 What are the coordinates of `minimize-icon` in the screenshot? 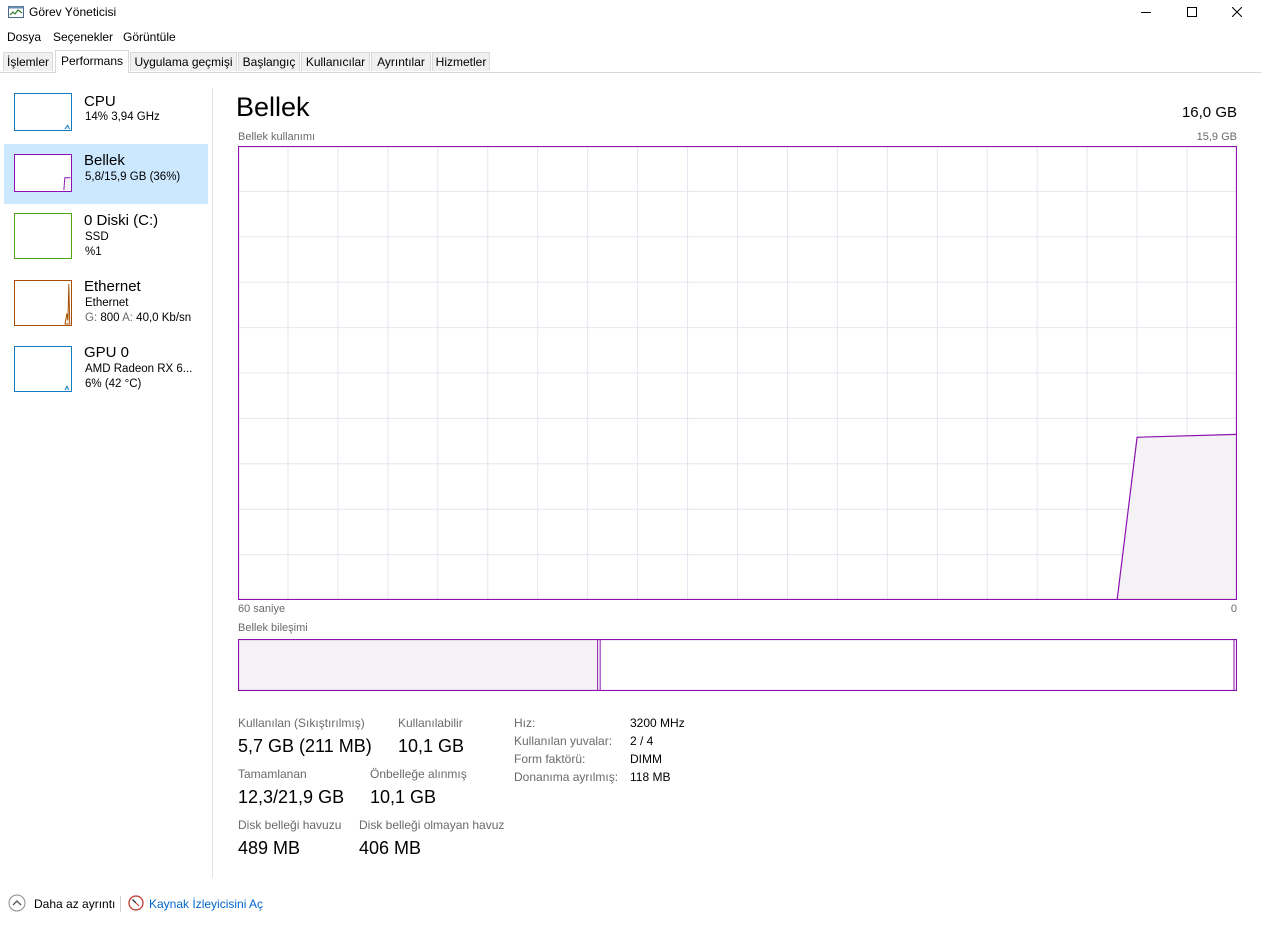 It's located at (1146, 12).